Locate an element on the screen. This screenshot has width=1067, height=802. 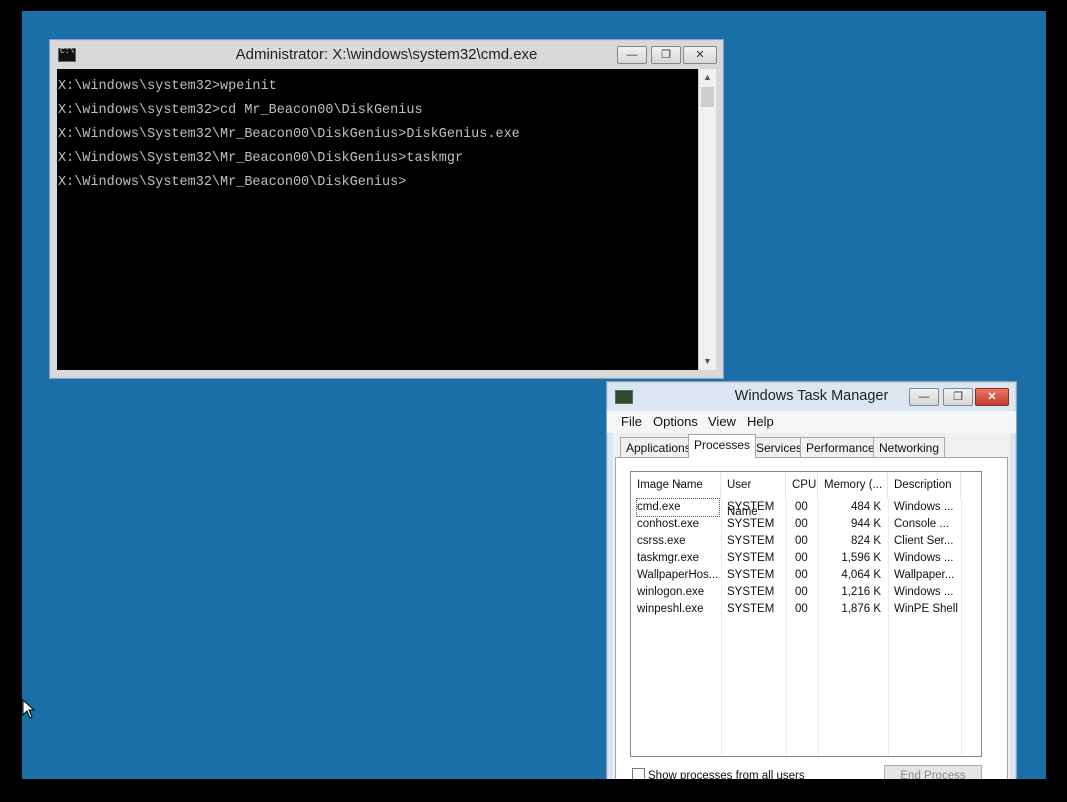
sort-ascending-icon: ▲ is located at coordinates (679, 482).